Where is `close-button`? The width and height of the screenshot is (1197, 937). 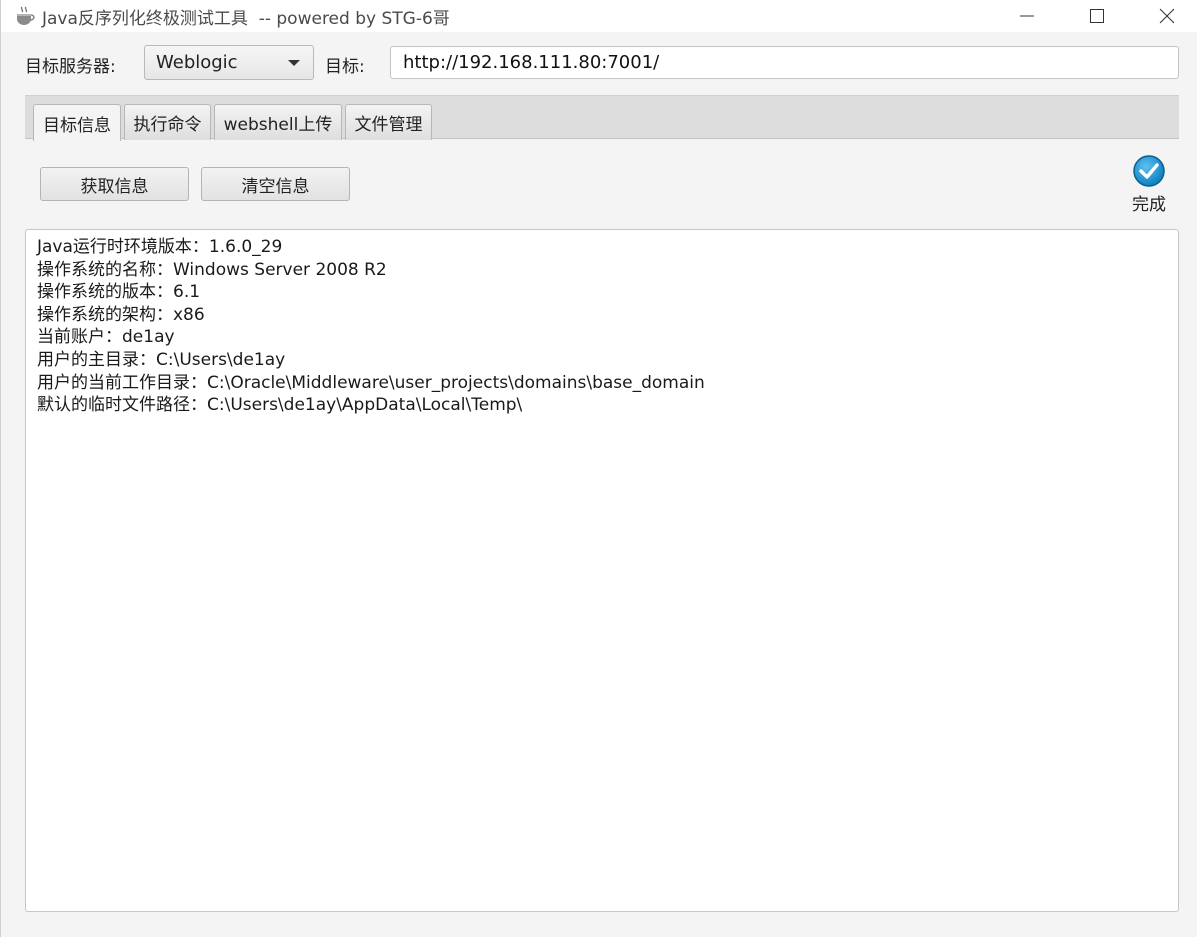 close-button is located at coordinates (1167, 16).